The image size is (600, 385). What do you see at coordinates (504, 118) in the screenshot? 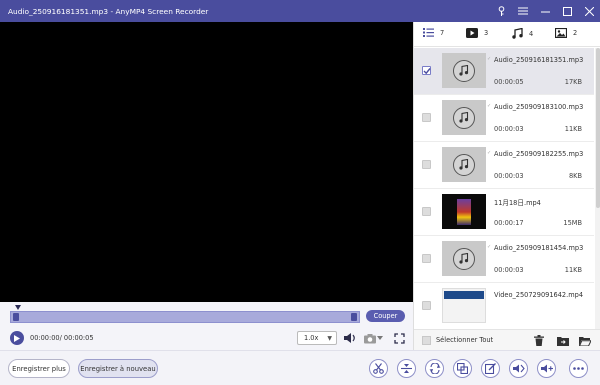
I see `file-list-item: Audio_250909183100.mp3 00:00:03 11KB ✓` at bounding box center [504, 118].